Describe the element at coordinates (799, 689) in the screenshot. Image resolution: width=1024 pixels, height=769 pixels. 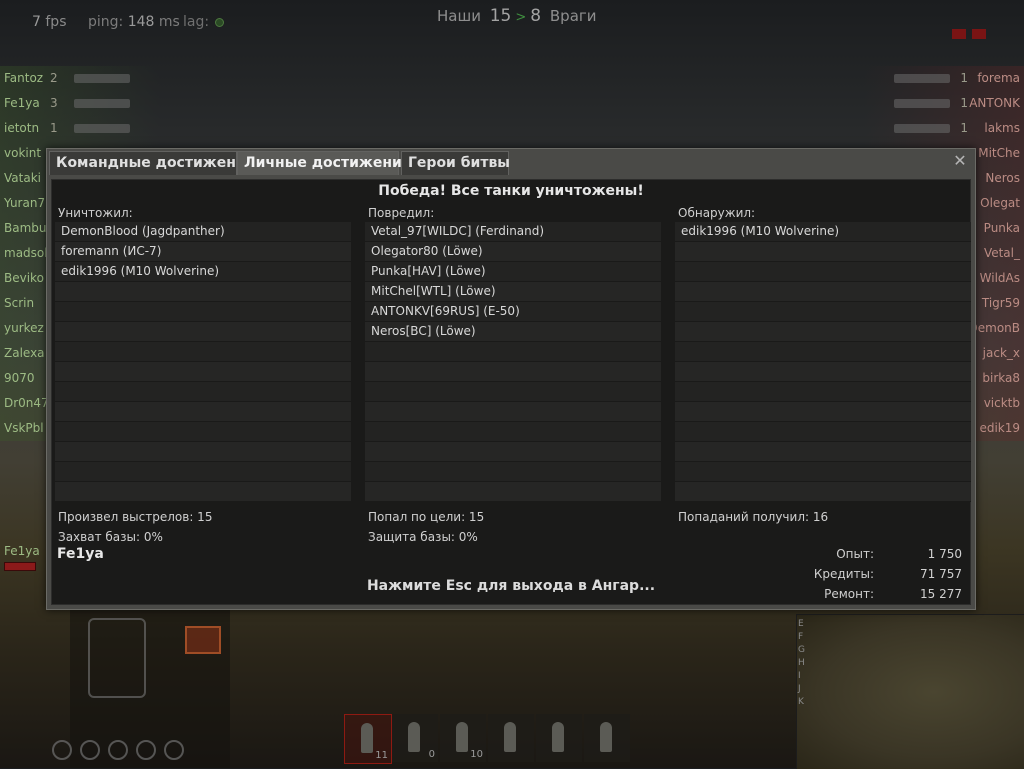
I see `grid-letter: J` at that location.